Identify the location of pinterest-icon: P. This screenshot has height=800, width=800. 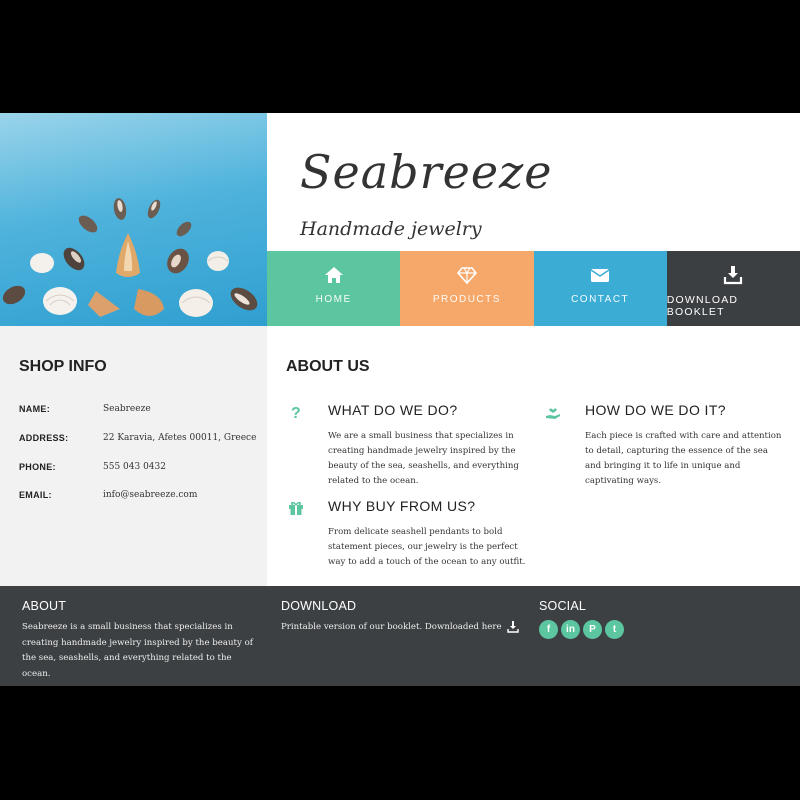
(592, 629).